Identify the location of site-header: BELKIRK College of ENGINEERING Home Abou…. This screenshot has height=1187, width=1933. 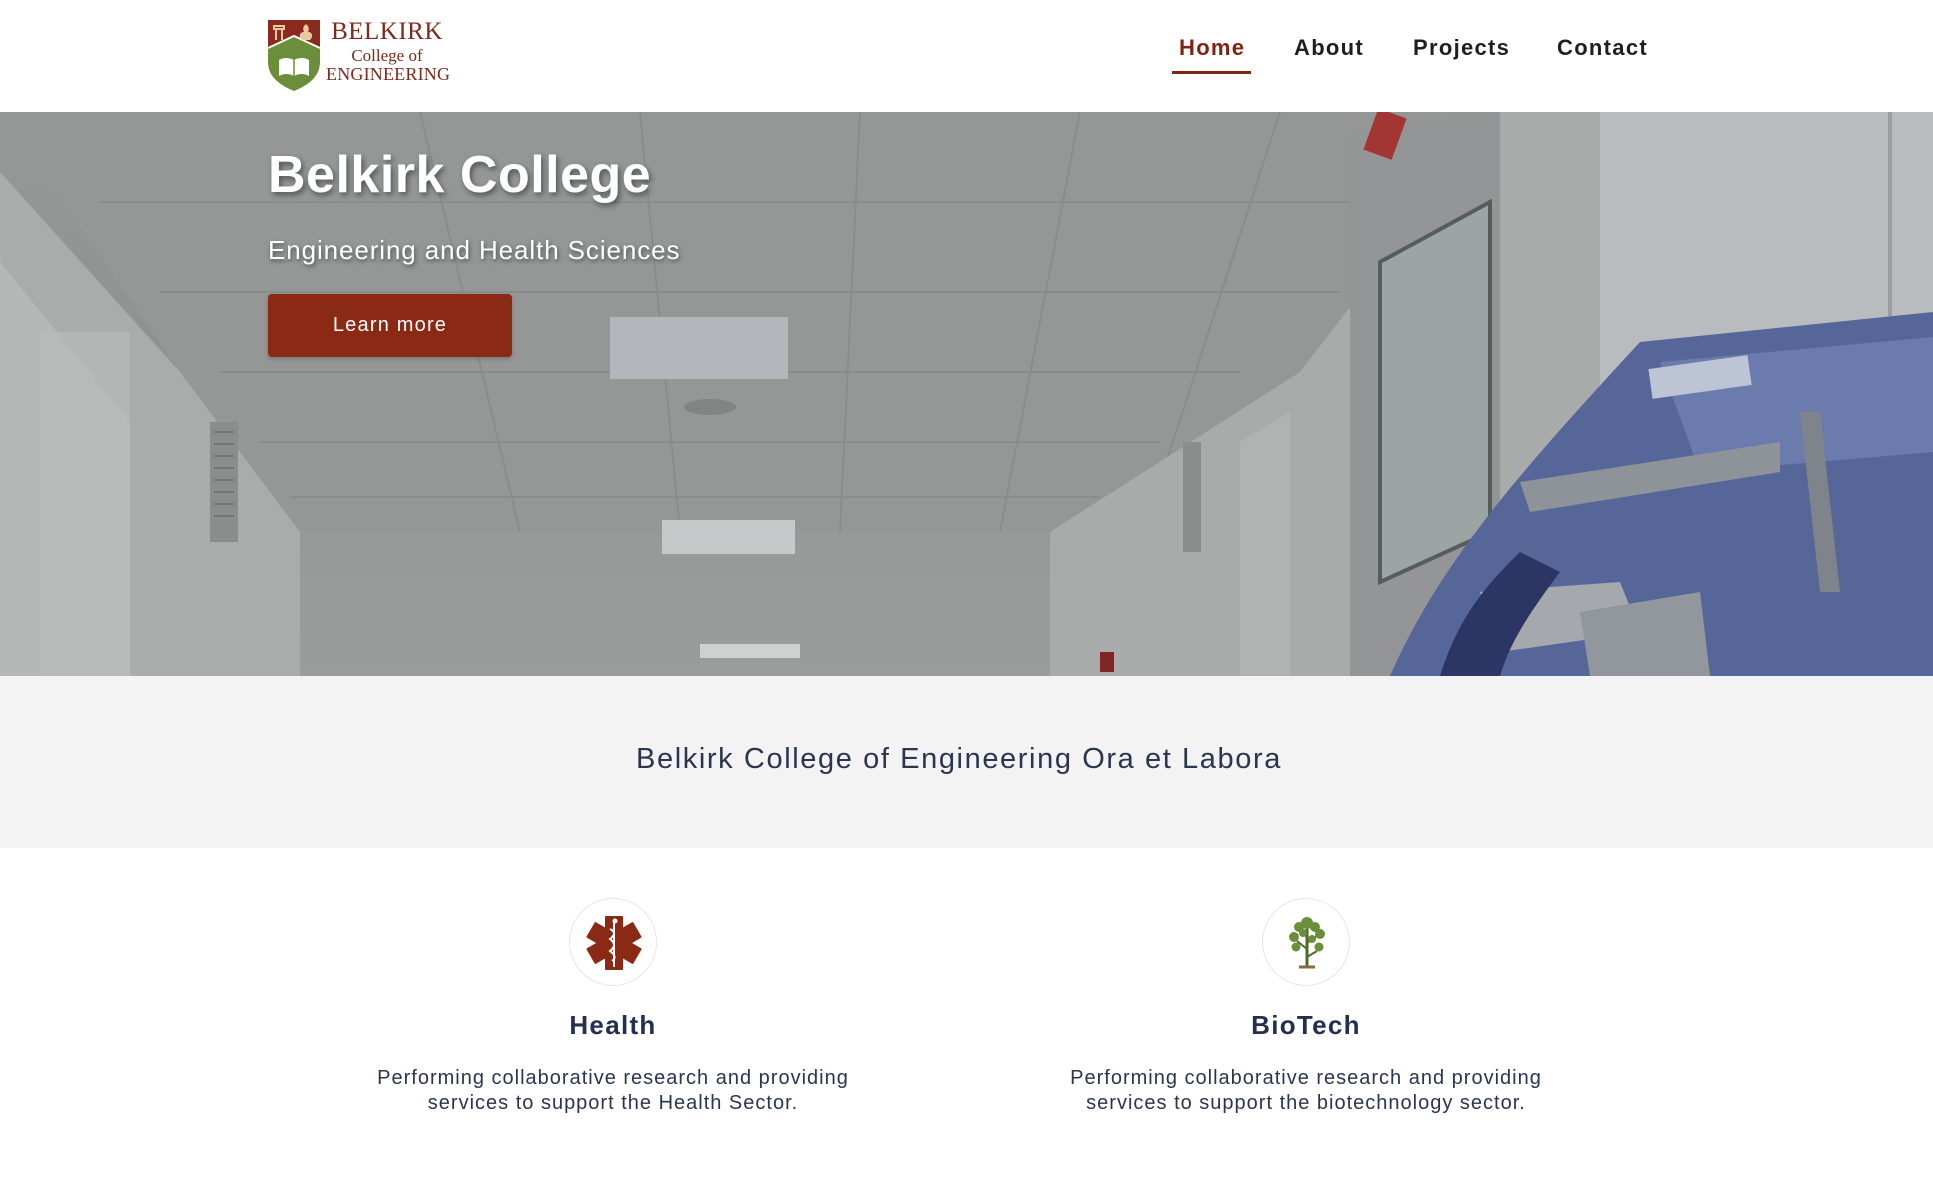
(966, 56).